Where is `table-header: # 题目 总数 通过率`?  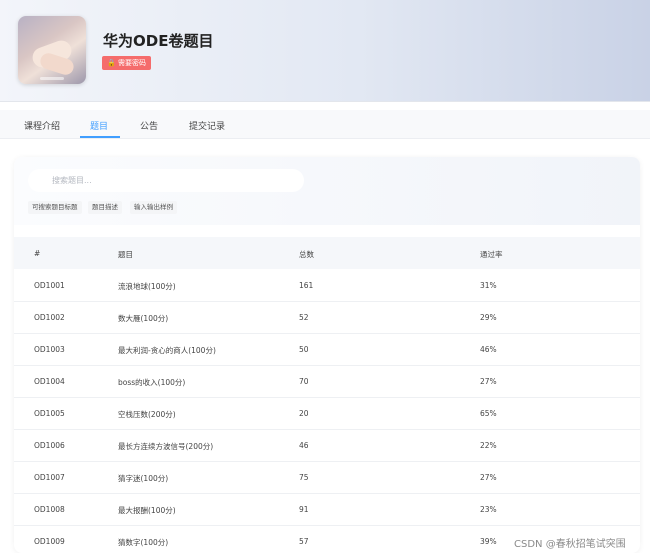 table-header: # 题目 总数 通过率 is located at coordinates (327, 253).